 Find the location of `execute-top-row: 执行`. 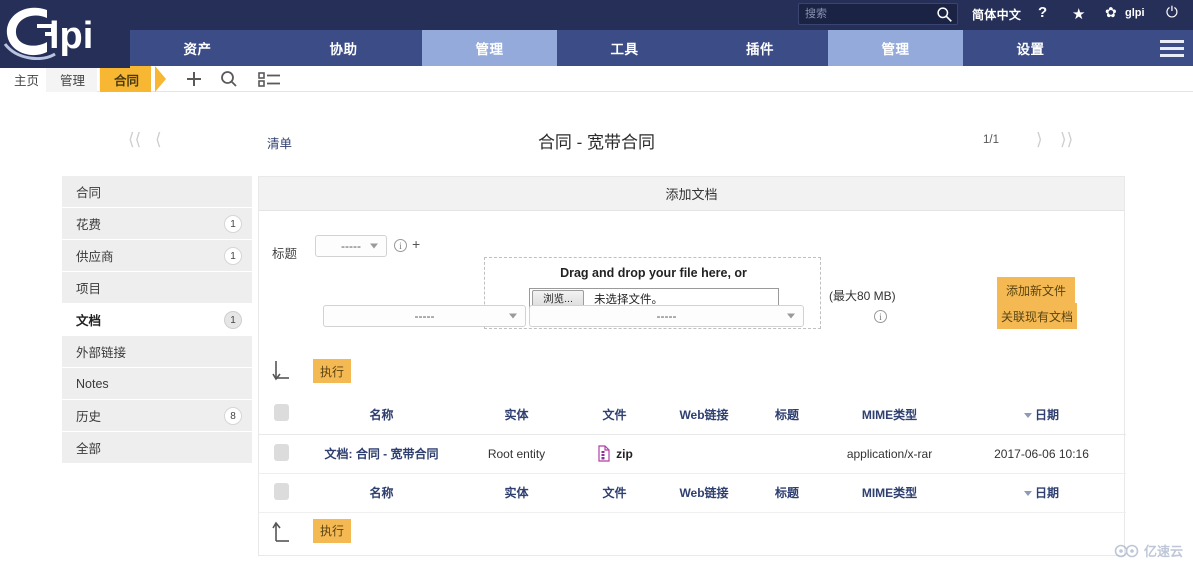

execute-top-row: 执行 is located at coordinates (691, 374).